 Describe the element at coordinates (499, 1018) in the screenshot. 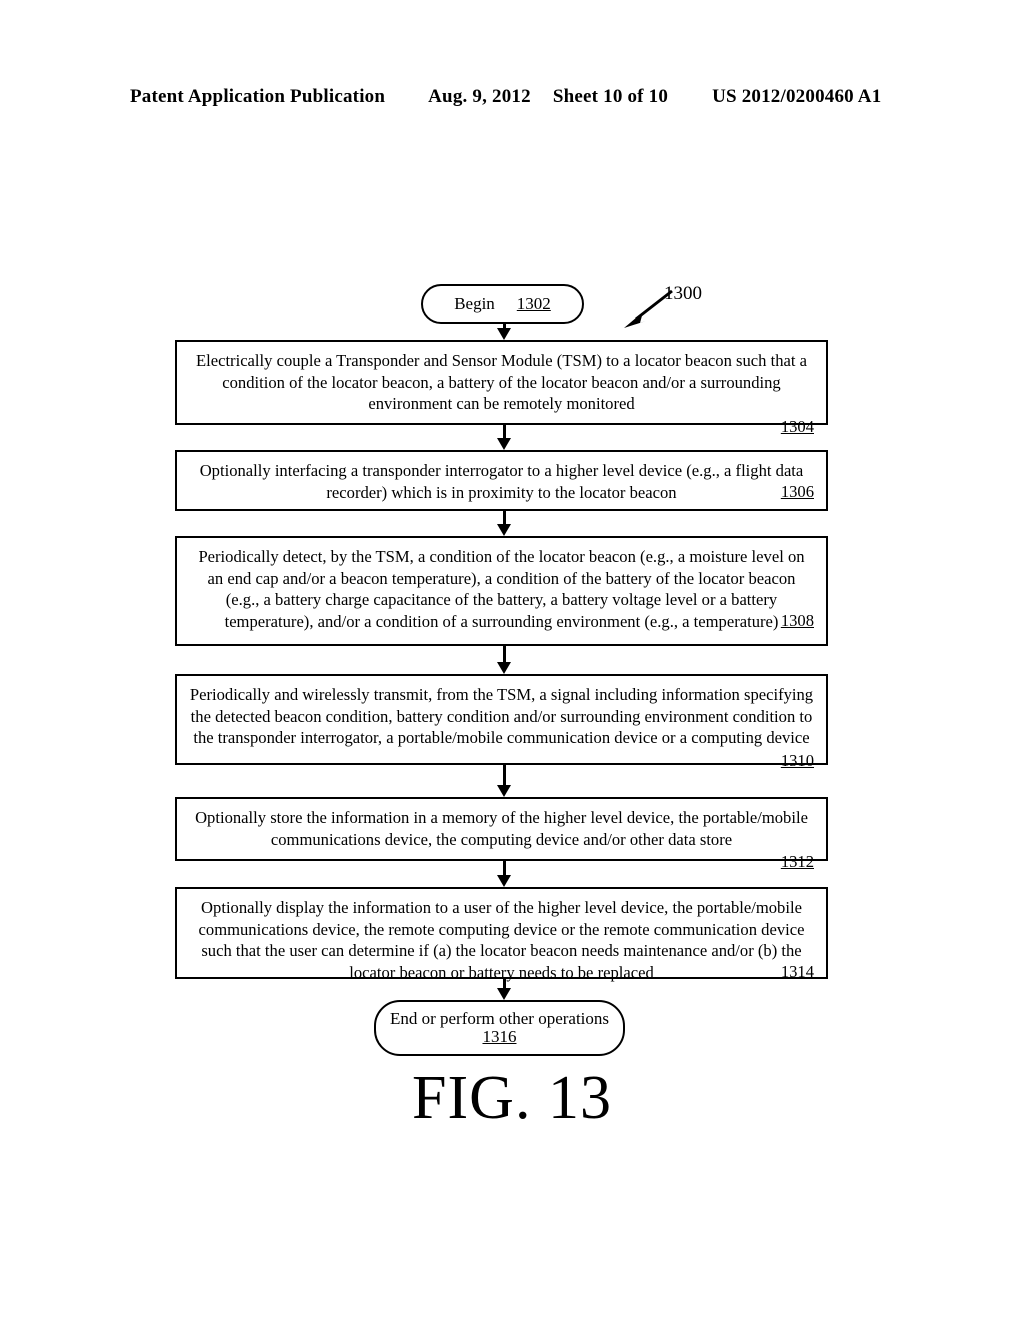

I see `end-label: End or perform other operations` at that location.